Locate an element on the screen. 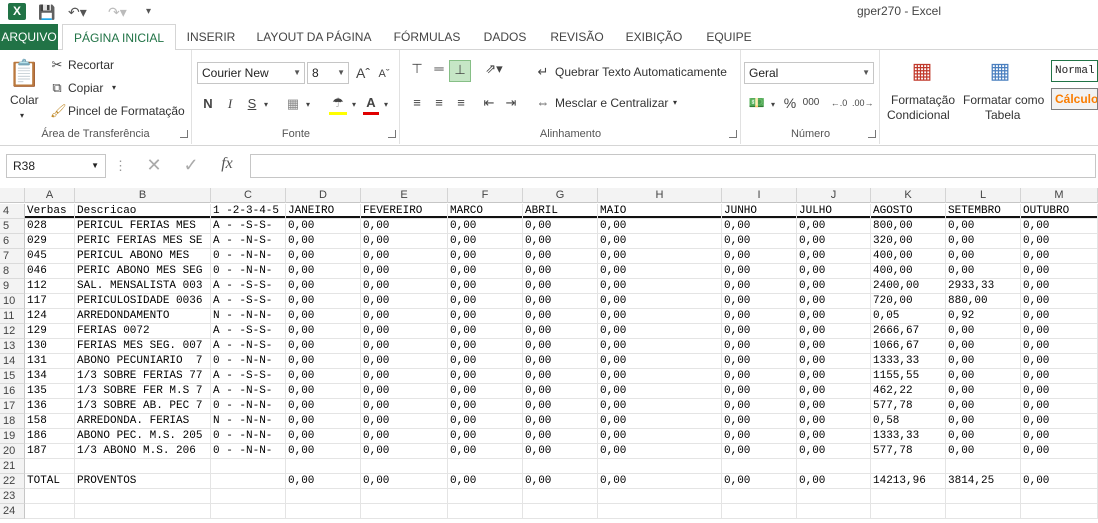 Image resolution: width=1098 pixels, height=523 pixels. cell-g19: 0,00 is located at coordinates (560, 436).